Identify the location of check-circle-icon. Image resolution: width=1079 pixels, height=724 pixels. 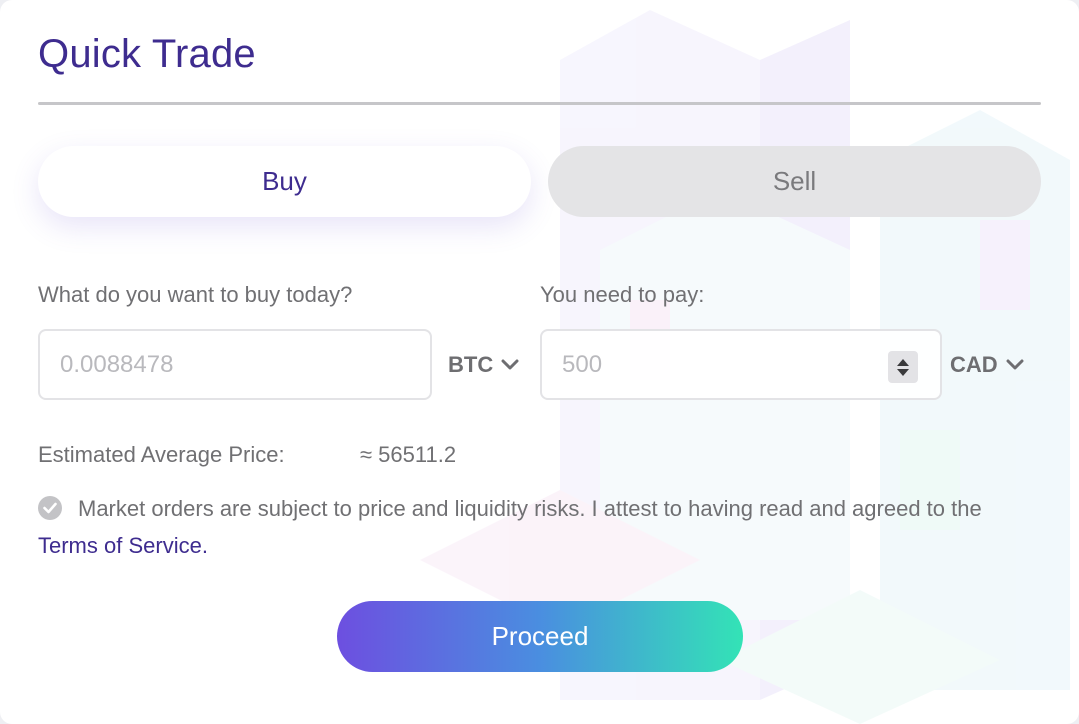
(50, 508).